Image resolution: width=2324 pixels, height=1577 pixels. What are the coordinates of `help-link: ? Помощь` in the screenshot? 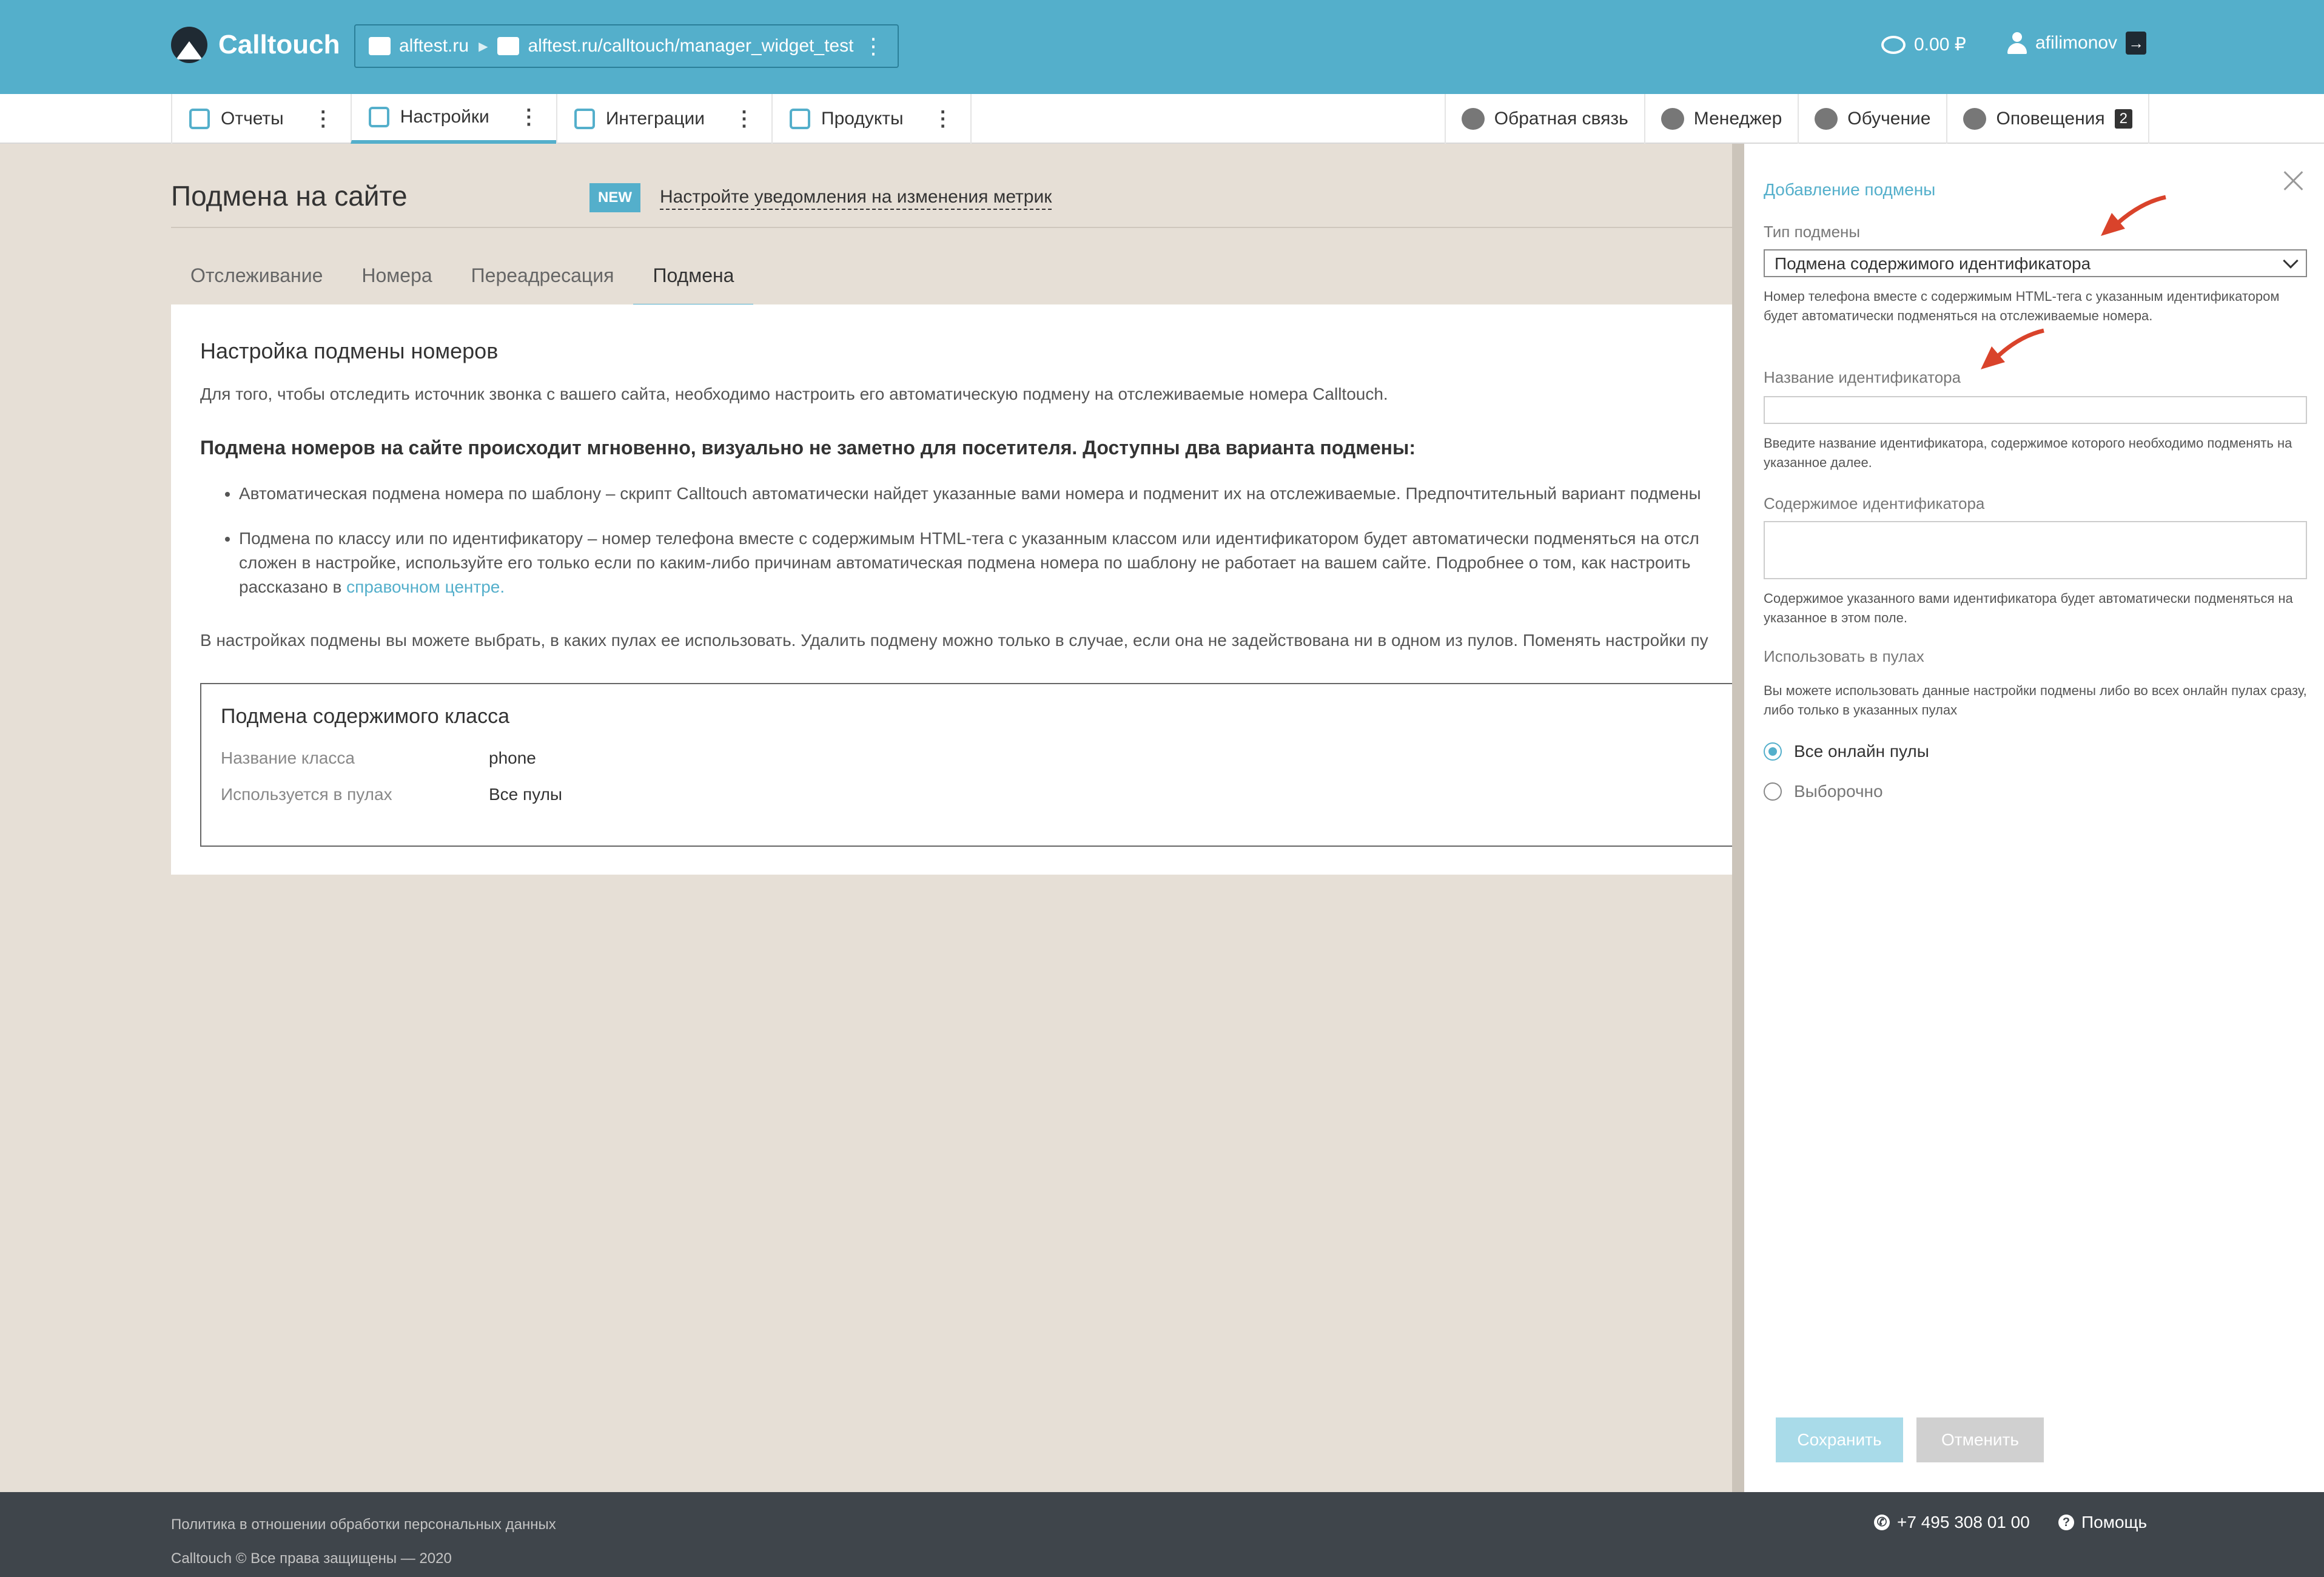 It's located at (2103, 1522).